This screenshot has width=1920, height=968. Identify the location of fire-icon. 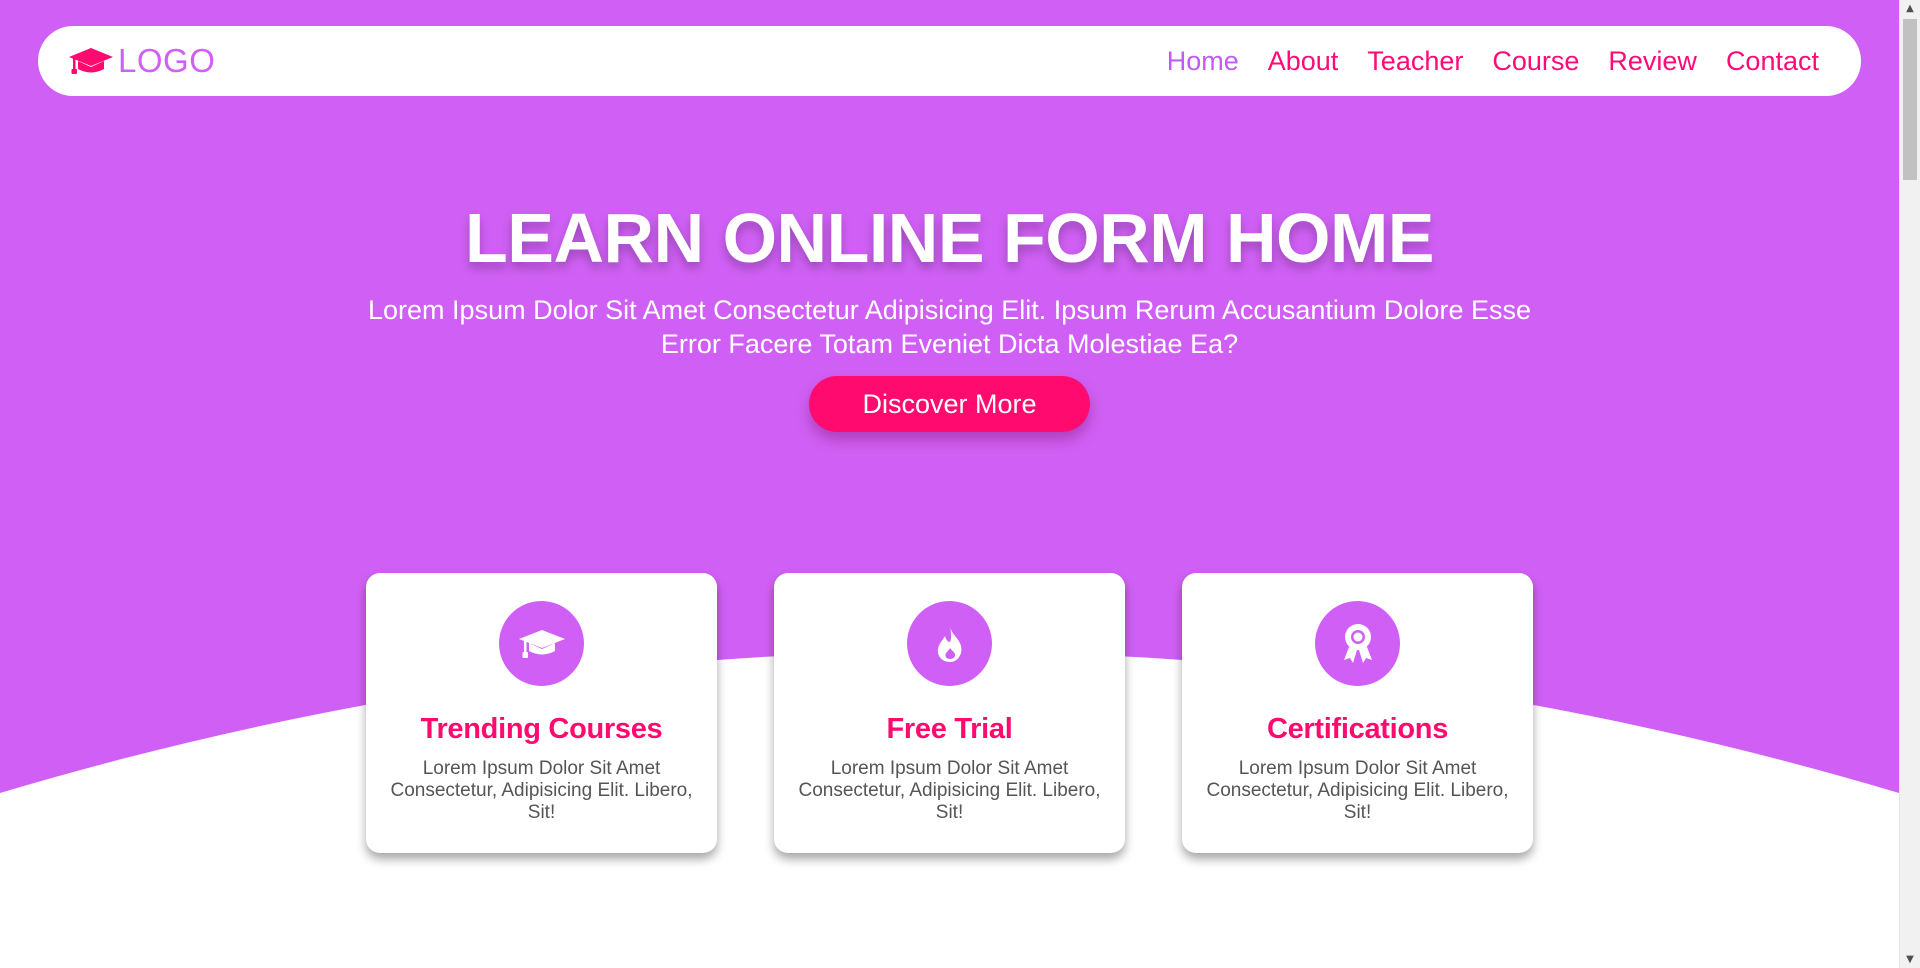
(949, 643).